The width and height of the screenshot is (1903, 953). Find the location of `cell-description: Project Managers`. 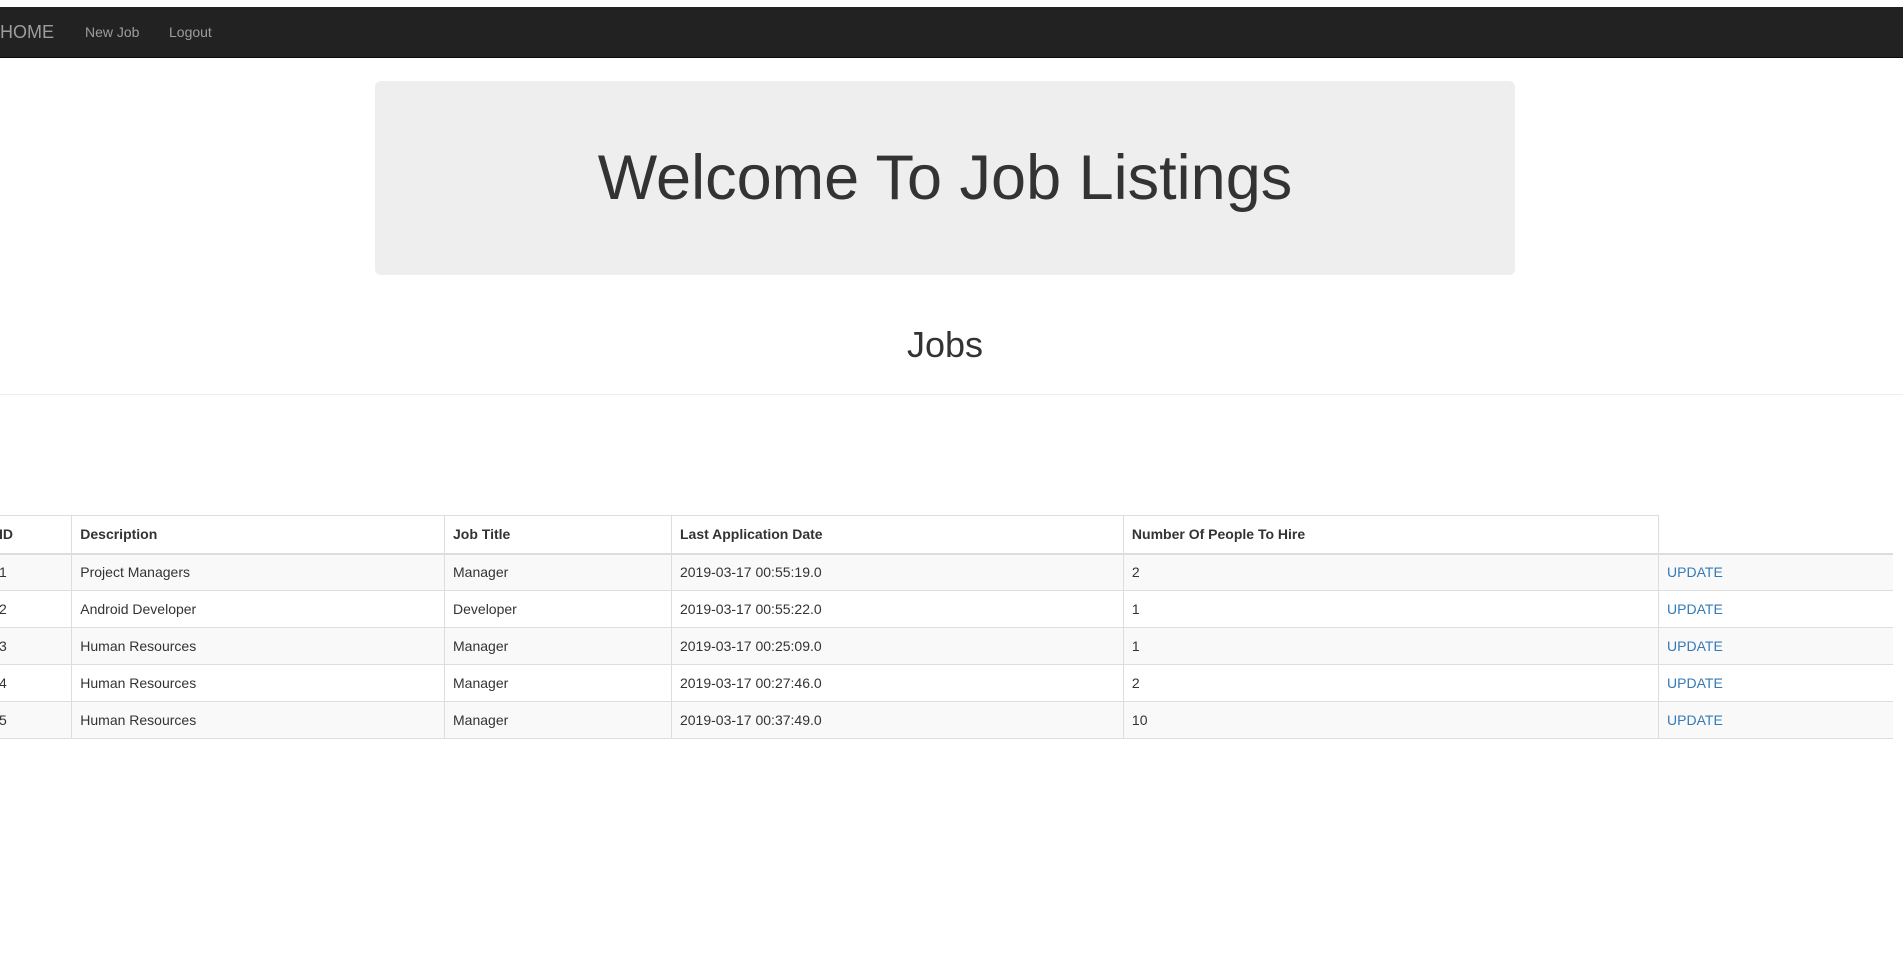

cell-description: Project Managers is located at coordinates (258, 572).